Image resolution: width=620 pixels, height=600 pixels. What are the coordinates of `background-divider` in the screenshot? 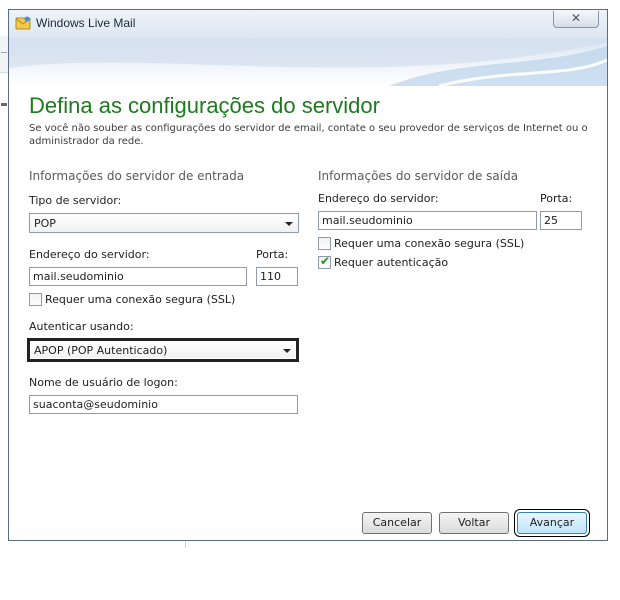 It's located at (4, 52).